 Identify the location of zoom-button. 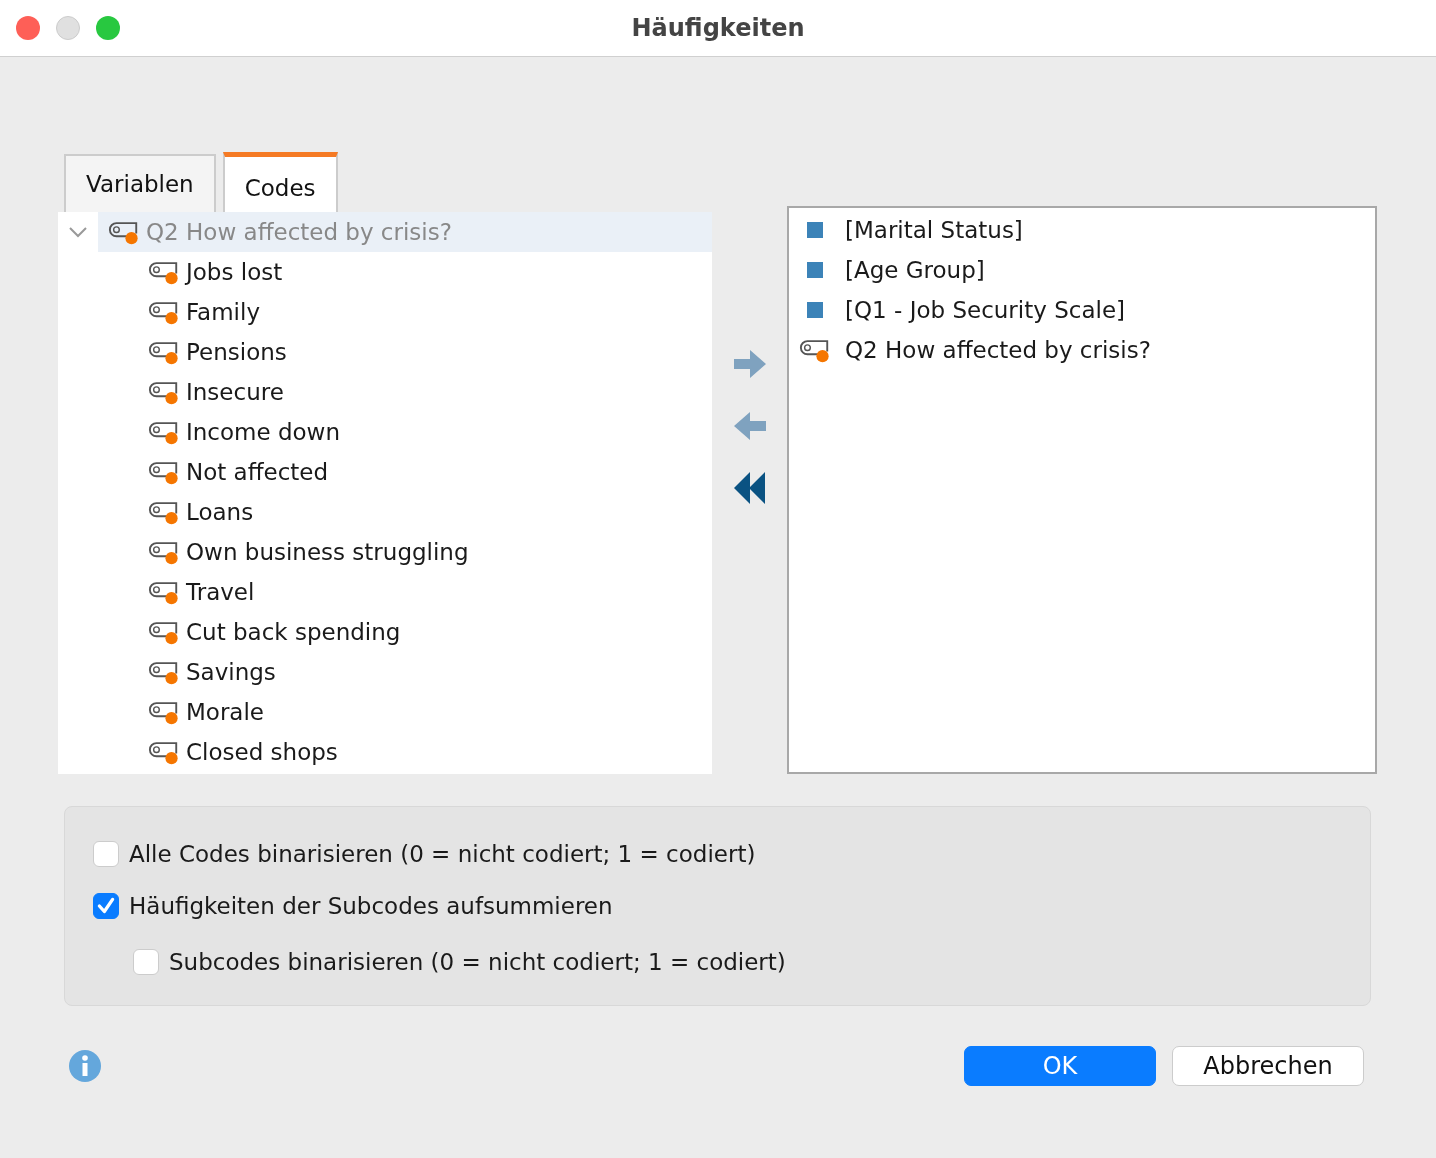
(108, 28).